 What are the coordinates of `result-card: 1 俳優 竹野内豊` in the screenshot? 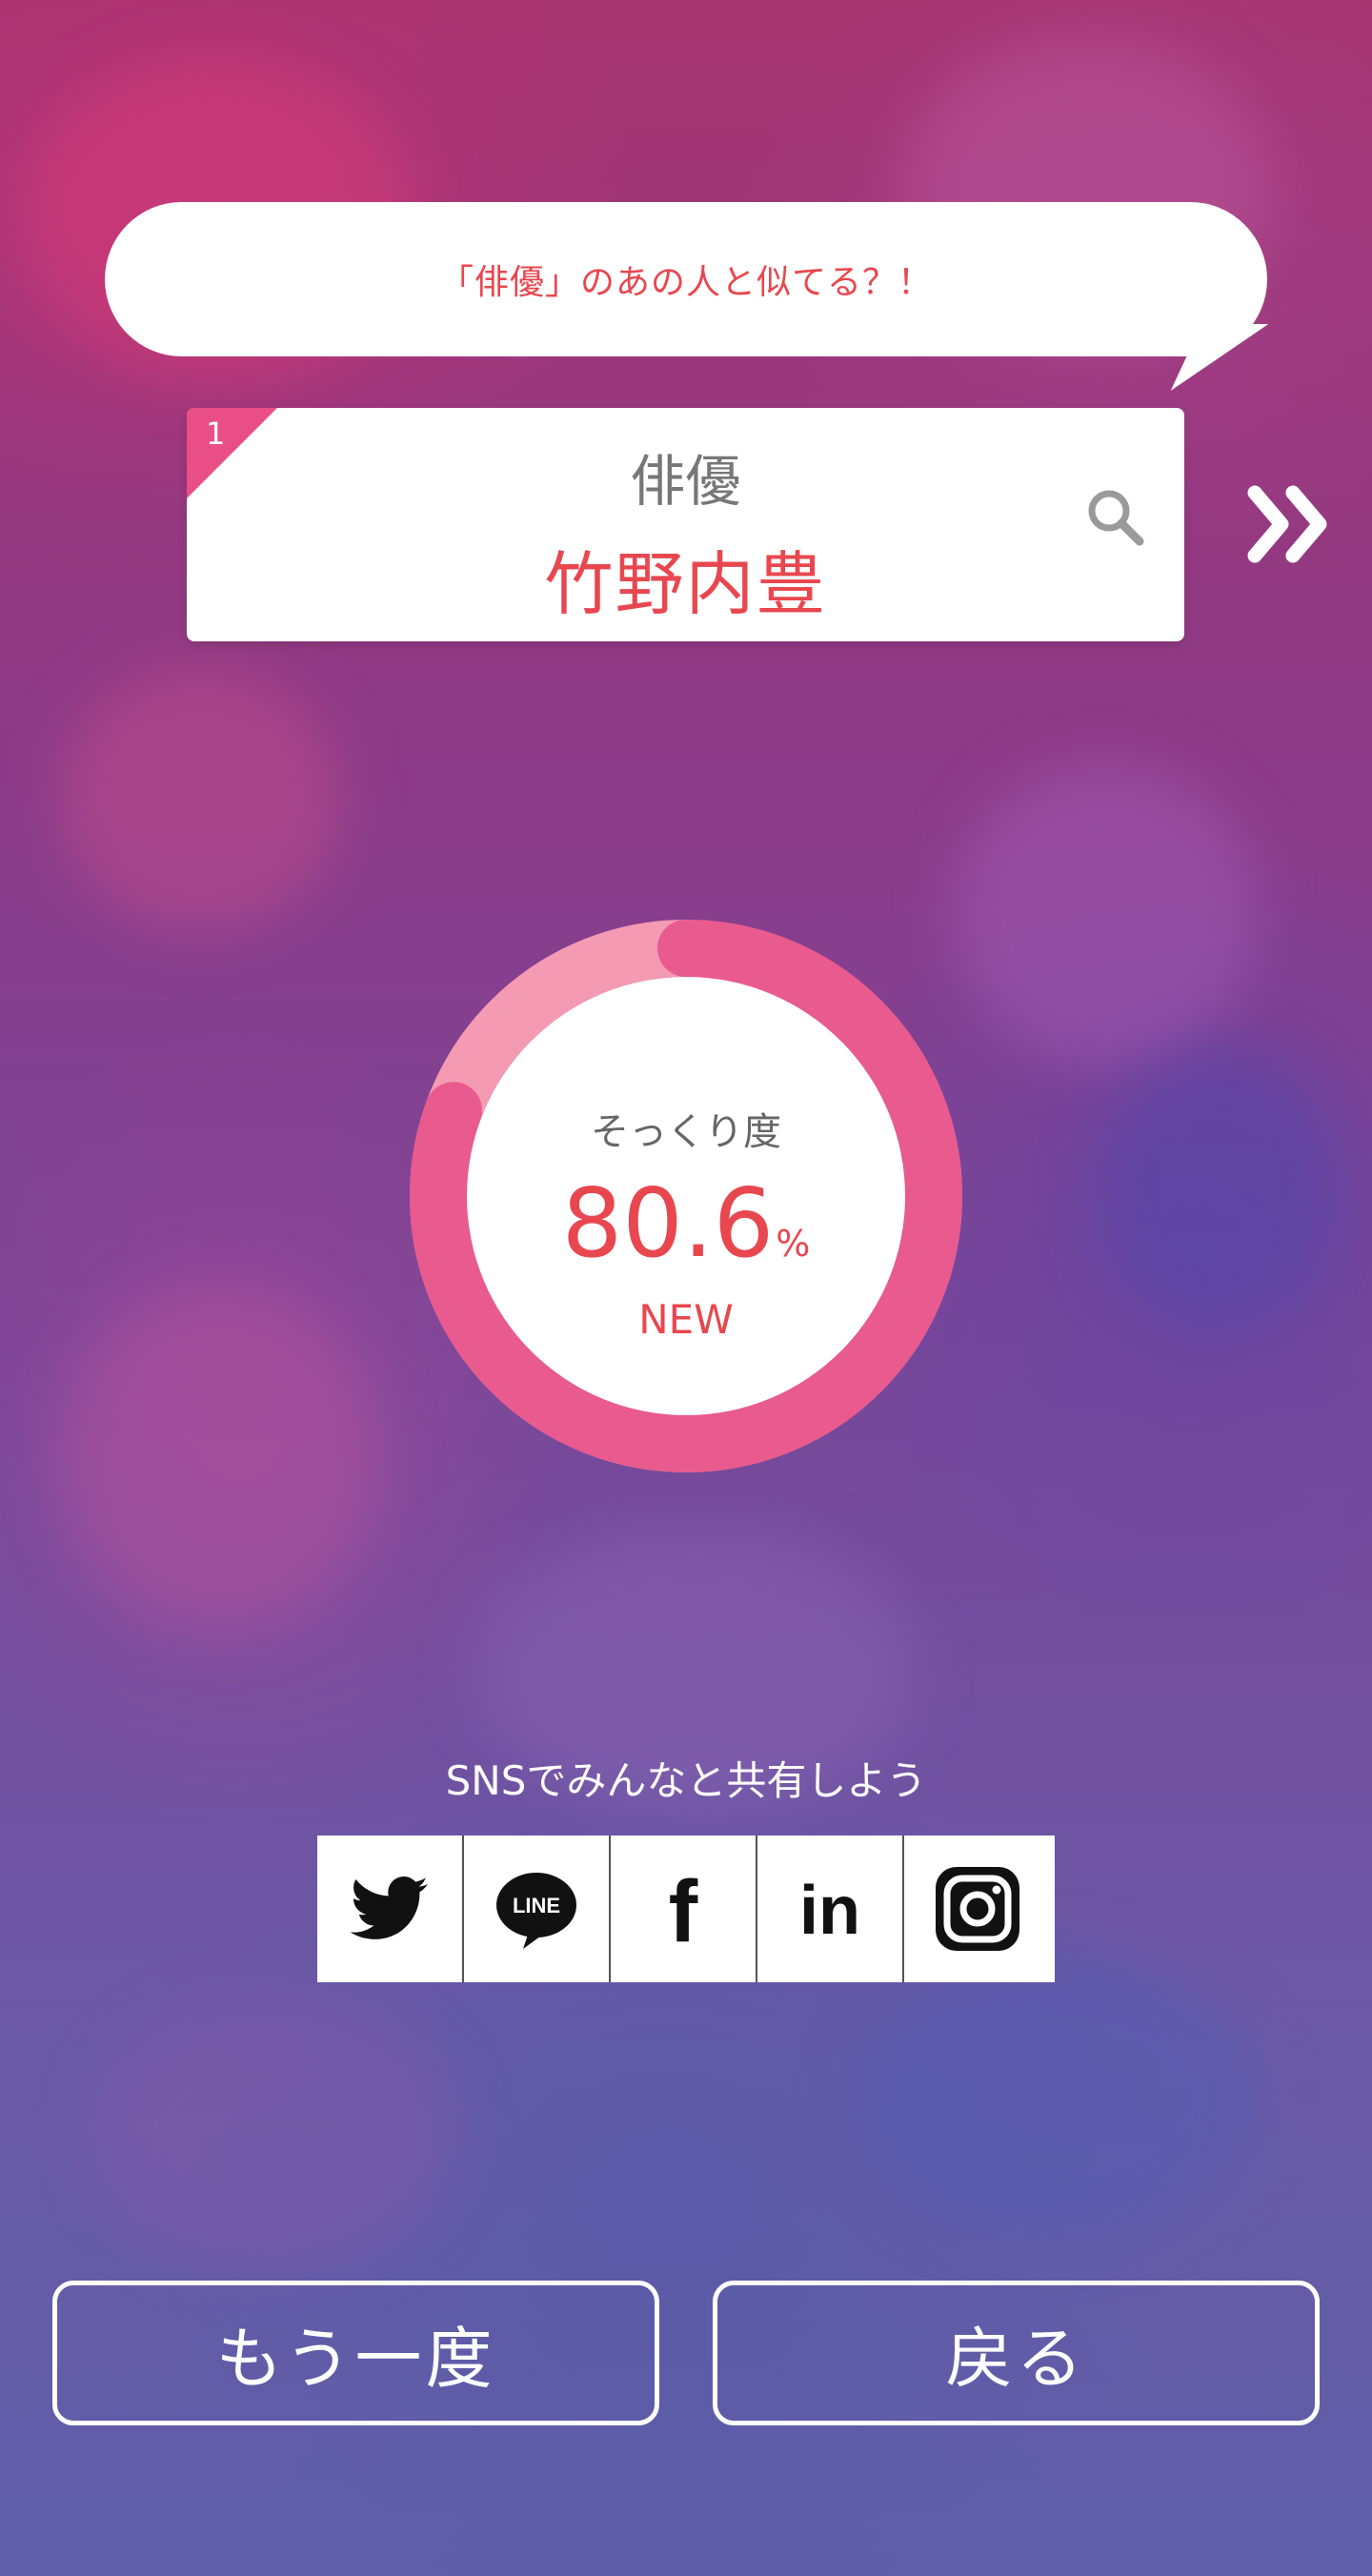 It's located at (685, 524).